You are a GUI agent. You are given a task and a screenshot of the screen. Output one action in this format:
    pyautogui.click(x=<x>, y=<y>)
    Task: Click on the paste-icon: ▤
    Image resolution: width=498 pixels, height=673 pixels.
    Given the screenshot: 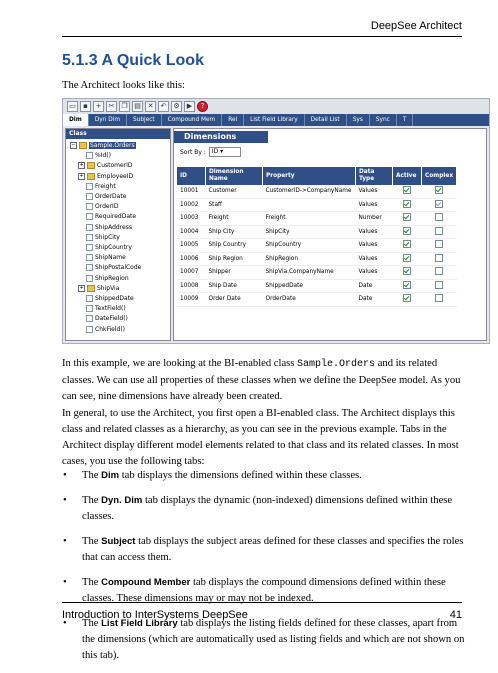 What is the action you would take?
    pyautogui.click(x=137, y=106)
    